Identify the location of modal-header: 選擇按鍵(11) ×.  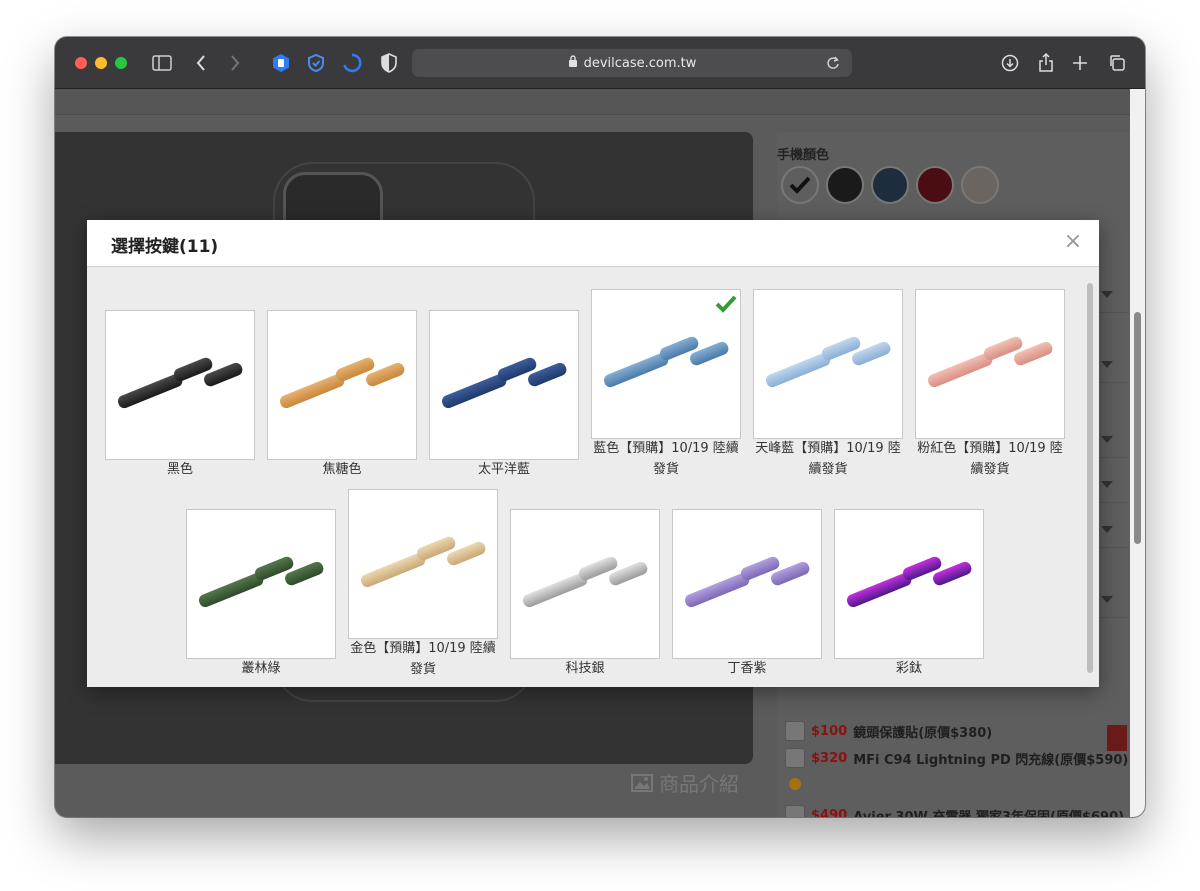
(593, 243).